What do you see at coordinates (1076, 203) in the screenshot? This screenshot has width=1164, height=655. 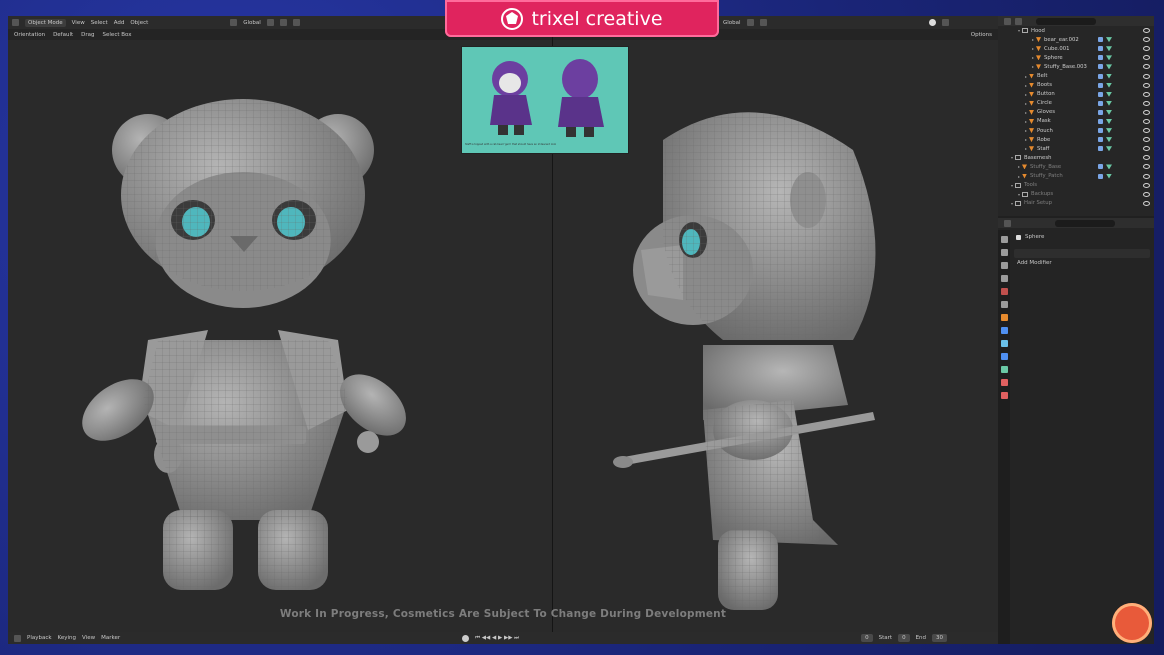 I see `outliner-row: ▾ Hair Setup` at bounding box center [1076, 203].